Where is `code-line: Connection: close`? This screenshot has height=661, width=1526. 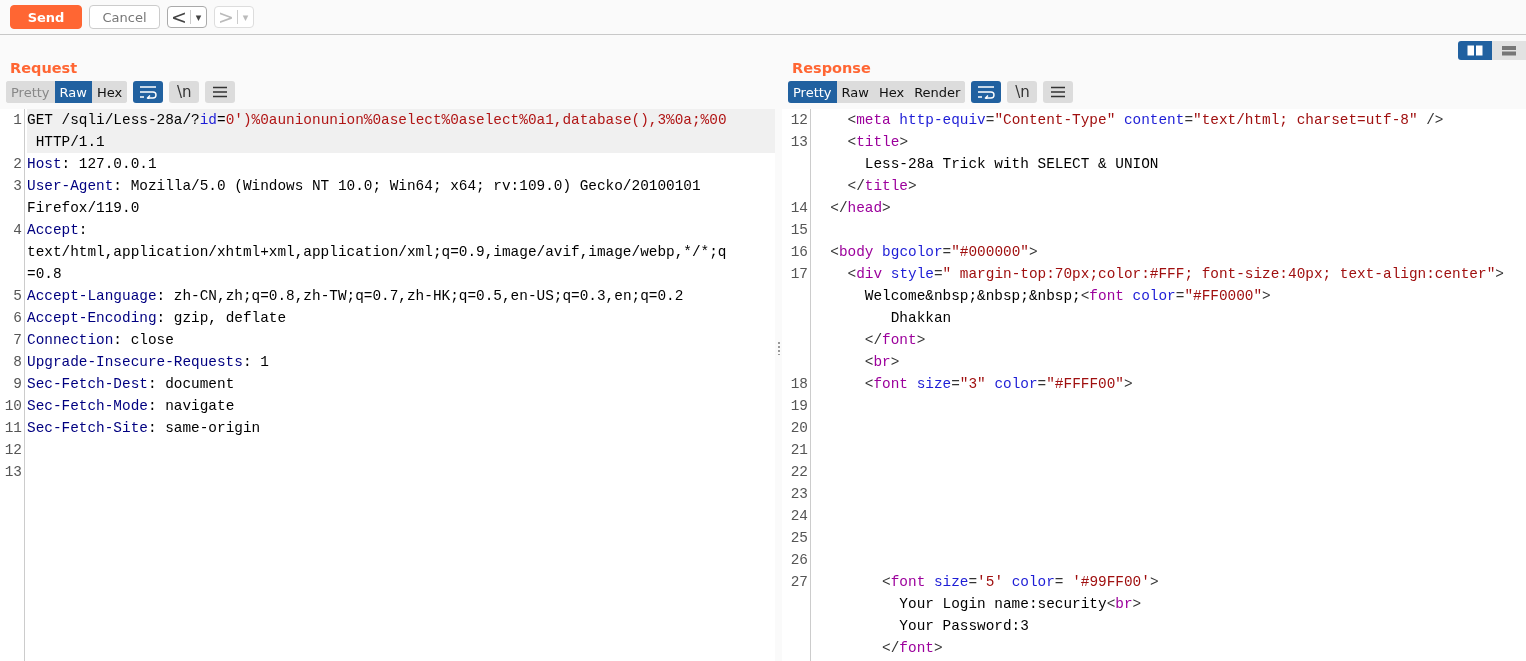
code-line: Connection: close is located at coordinates (100, 340).